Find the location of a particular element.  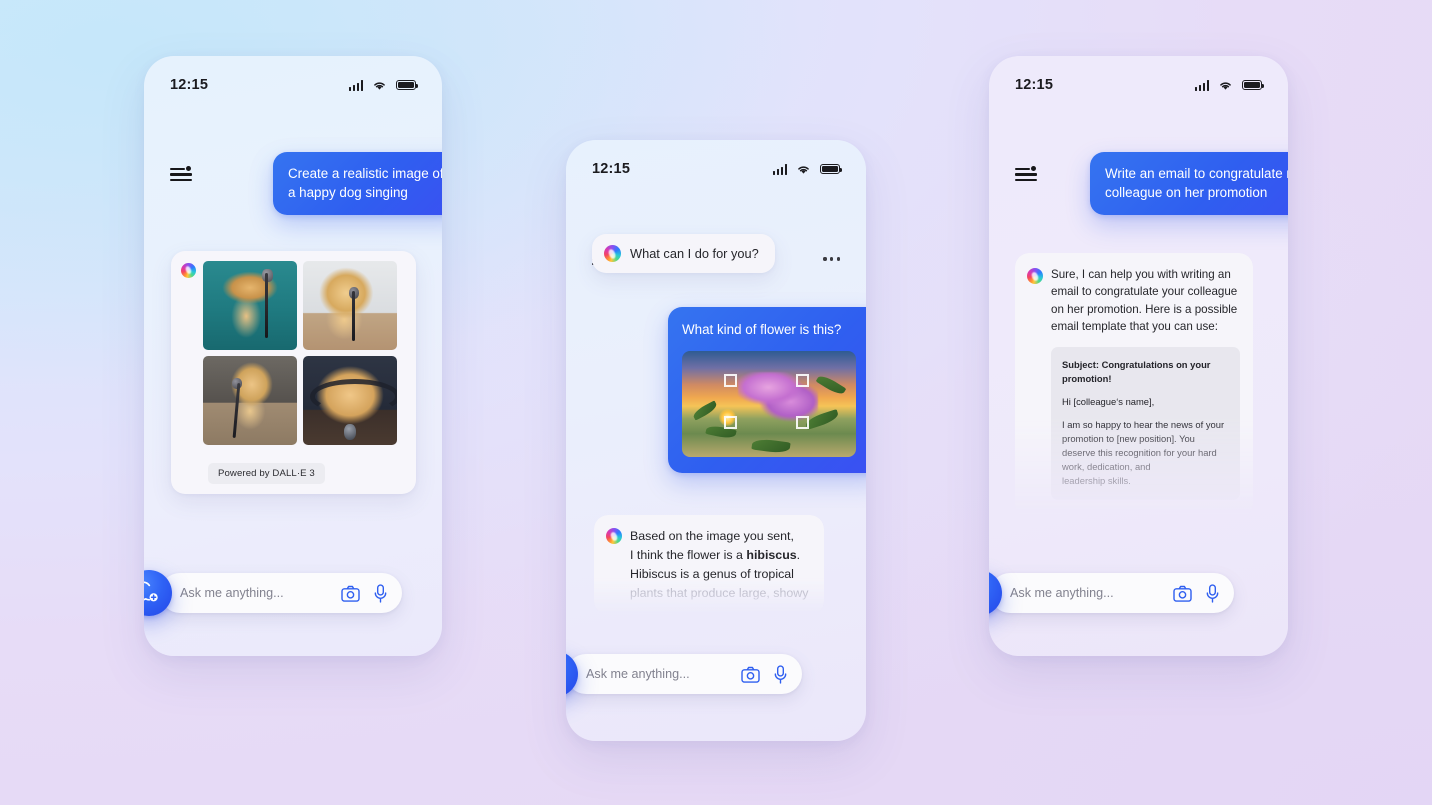

dalle-badge: Powered by DALL·E 3 is located at coordinates (266, 473).